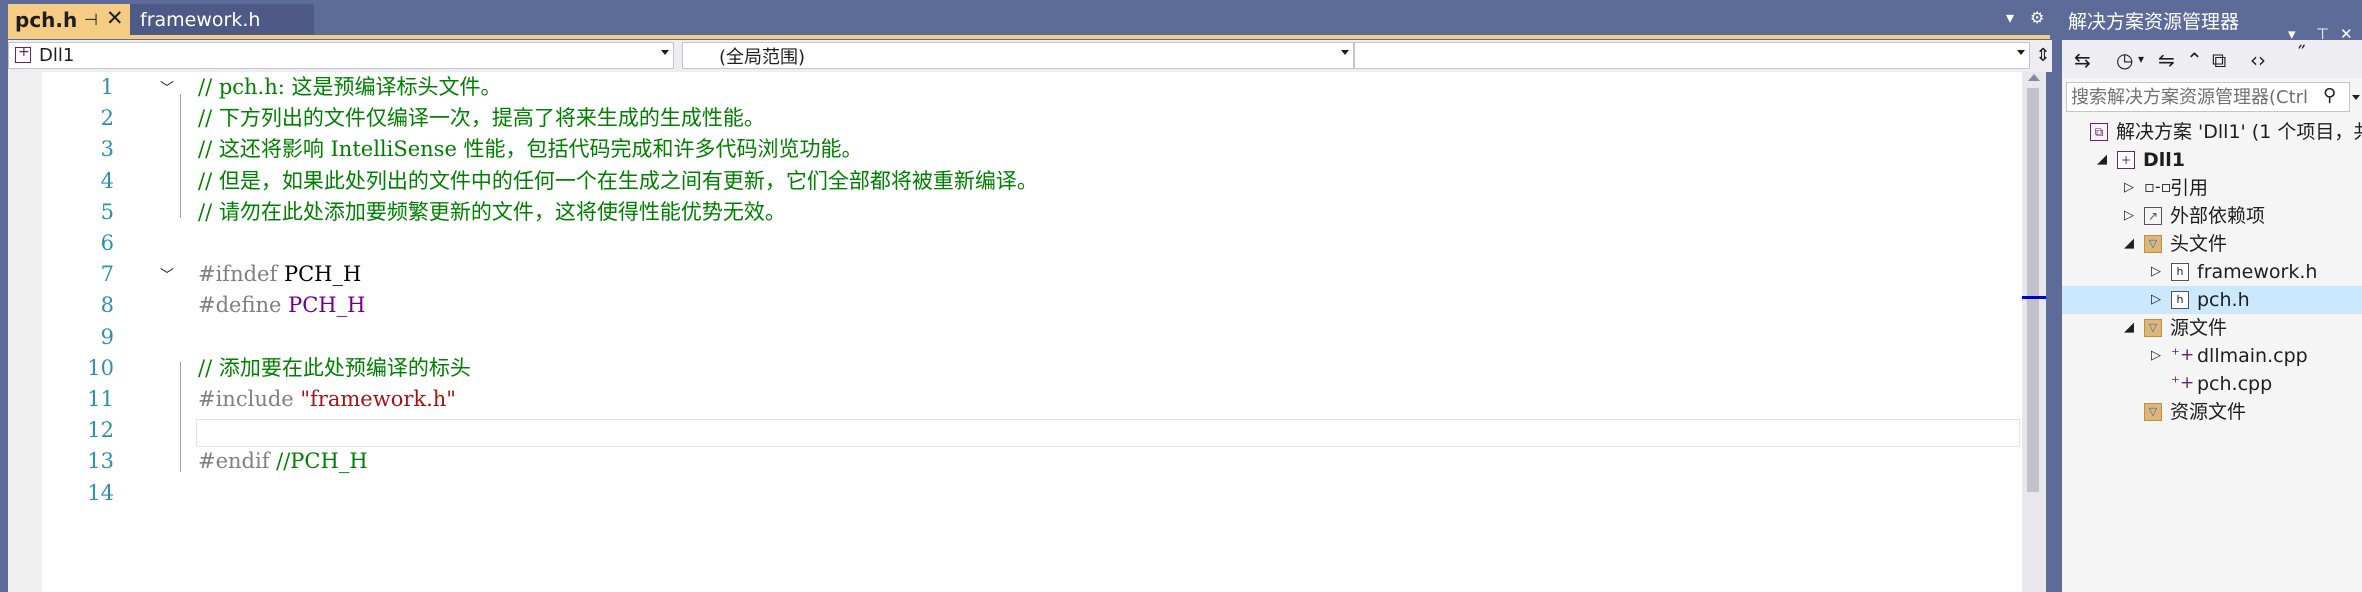 The image size is (2362, 592). Describe the element at coordinates (327, 305) in the screenshot. I see `code-token: PCH_H` at that location.